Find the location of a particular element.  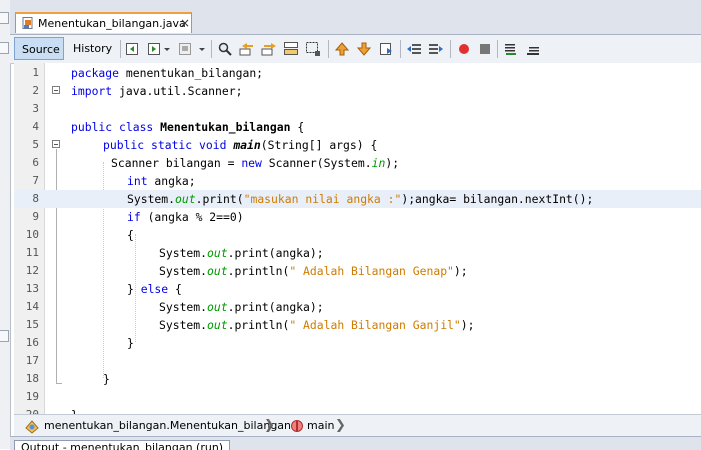

class-name: Menentukan_bilangan is located at coordinates (225, 127).